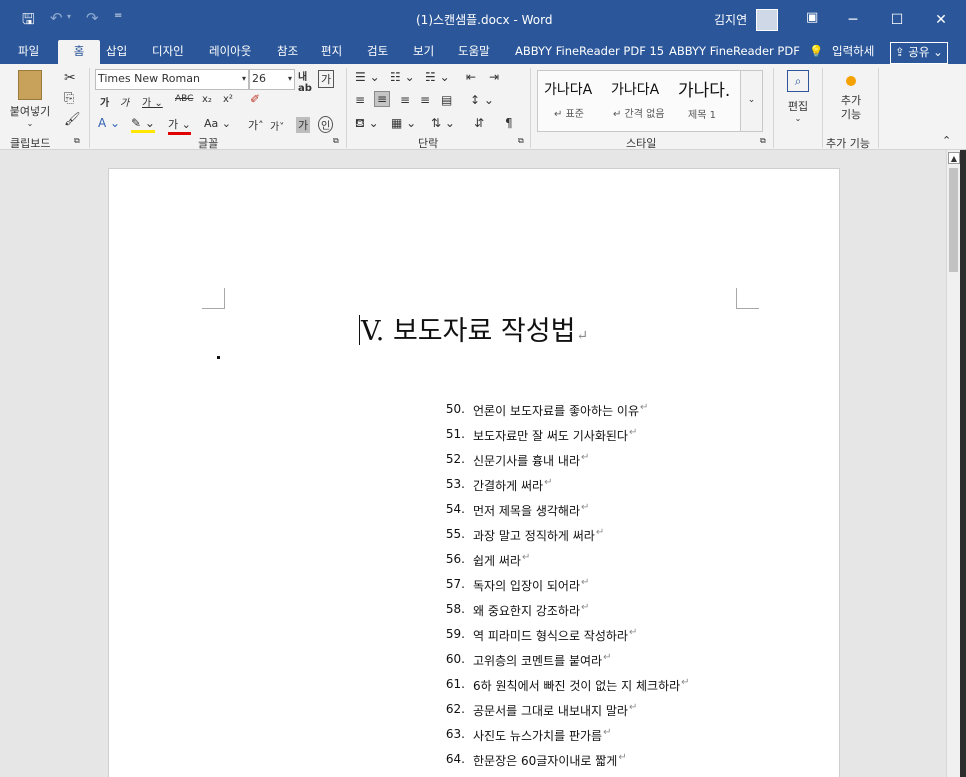  What do you see at coordinates (561, 489) in the screenshot?
I see `list-item: 53. 간결하게 써라 ↵` at bounding box center [561, 489].